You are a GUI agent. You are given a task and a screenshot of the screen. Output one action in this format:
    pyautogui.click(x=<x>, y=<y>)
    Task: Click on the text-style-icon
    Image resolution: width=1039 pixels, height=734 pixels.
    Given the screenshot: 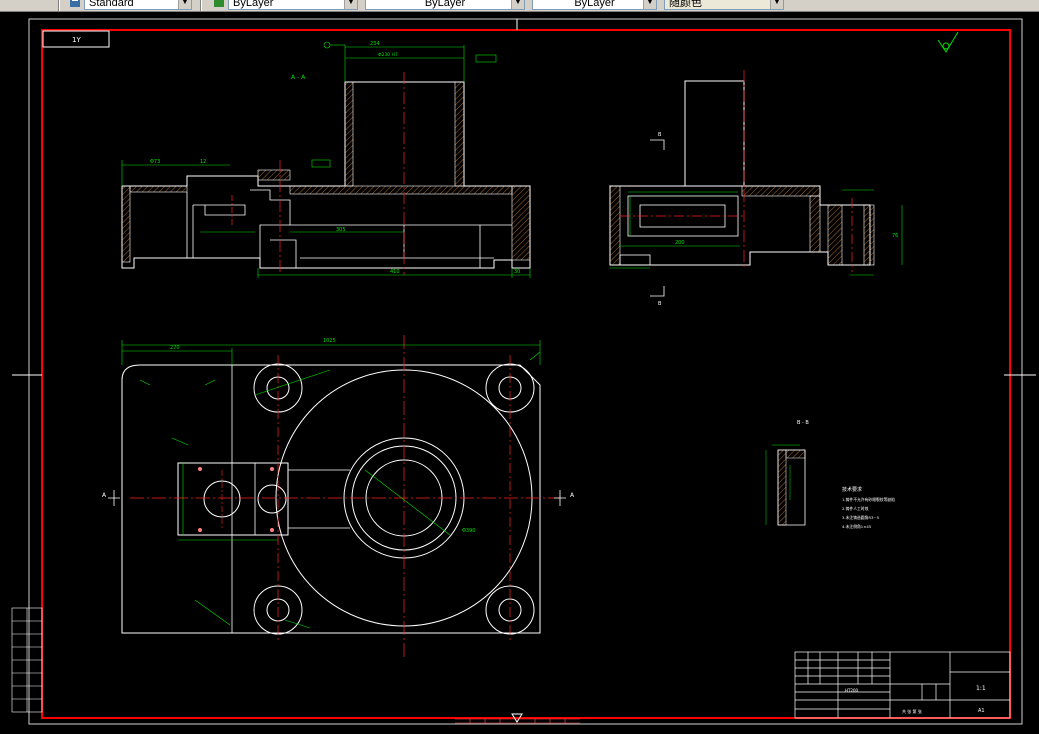 What is the action you would take?
    pyautogui.click(x=75, y=3)
    